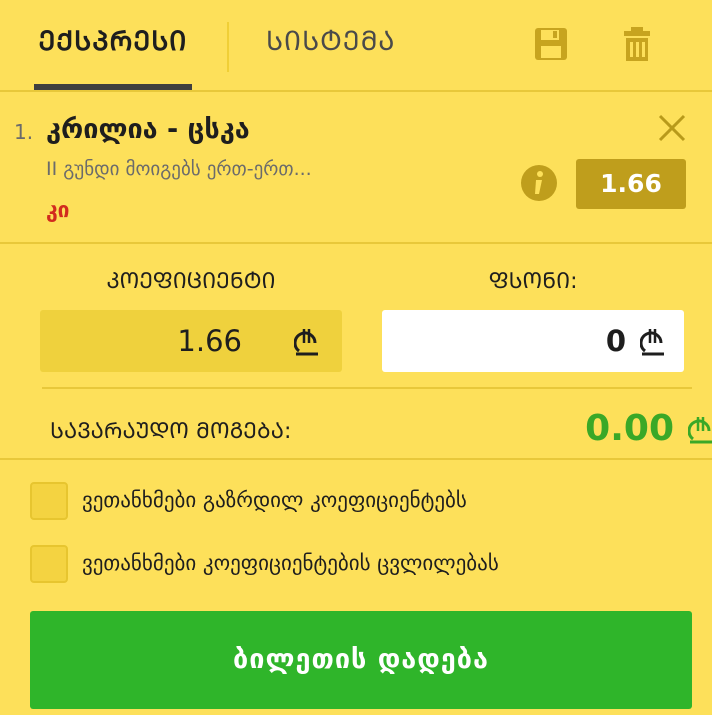 This screenshot has width=712, height=715. What do you see at coordinates (615, 341) in the screenshot?
I see `stake-value: 0` at bounding box center [615, 341].